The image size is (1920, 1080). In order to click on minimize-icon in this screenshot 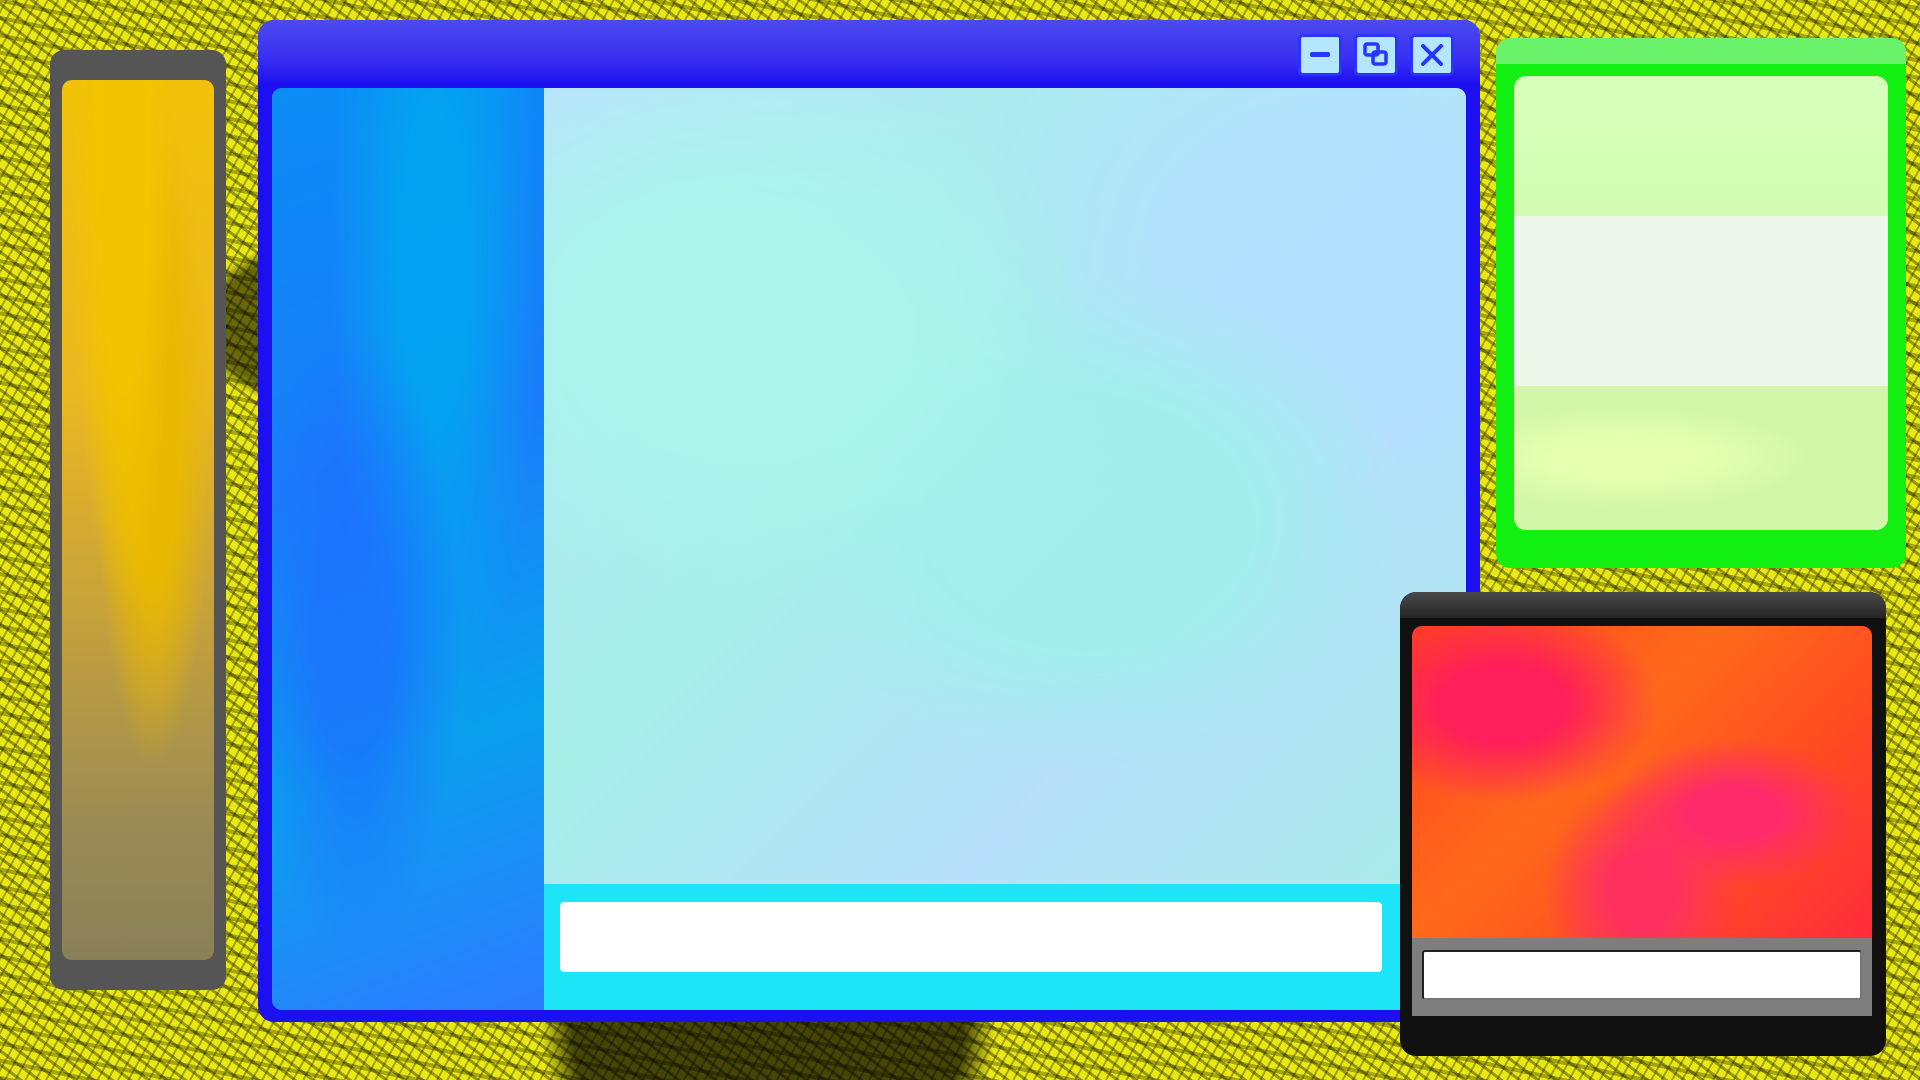, I will do `click(1320, 54)`.